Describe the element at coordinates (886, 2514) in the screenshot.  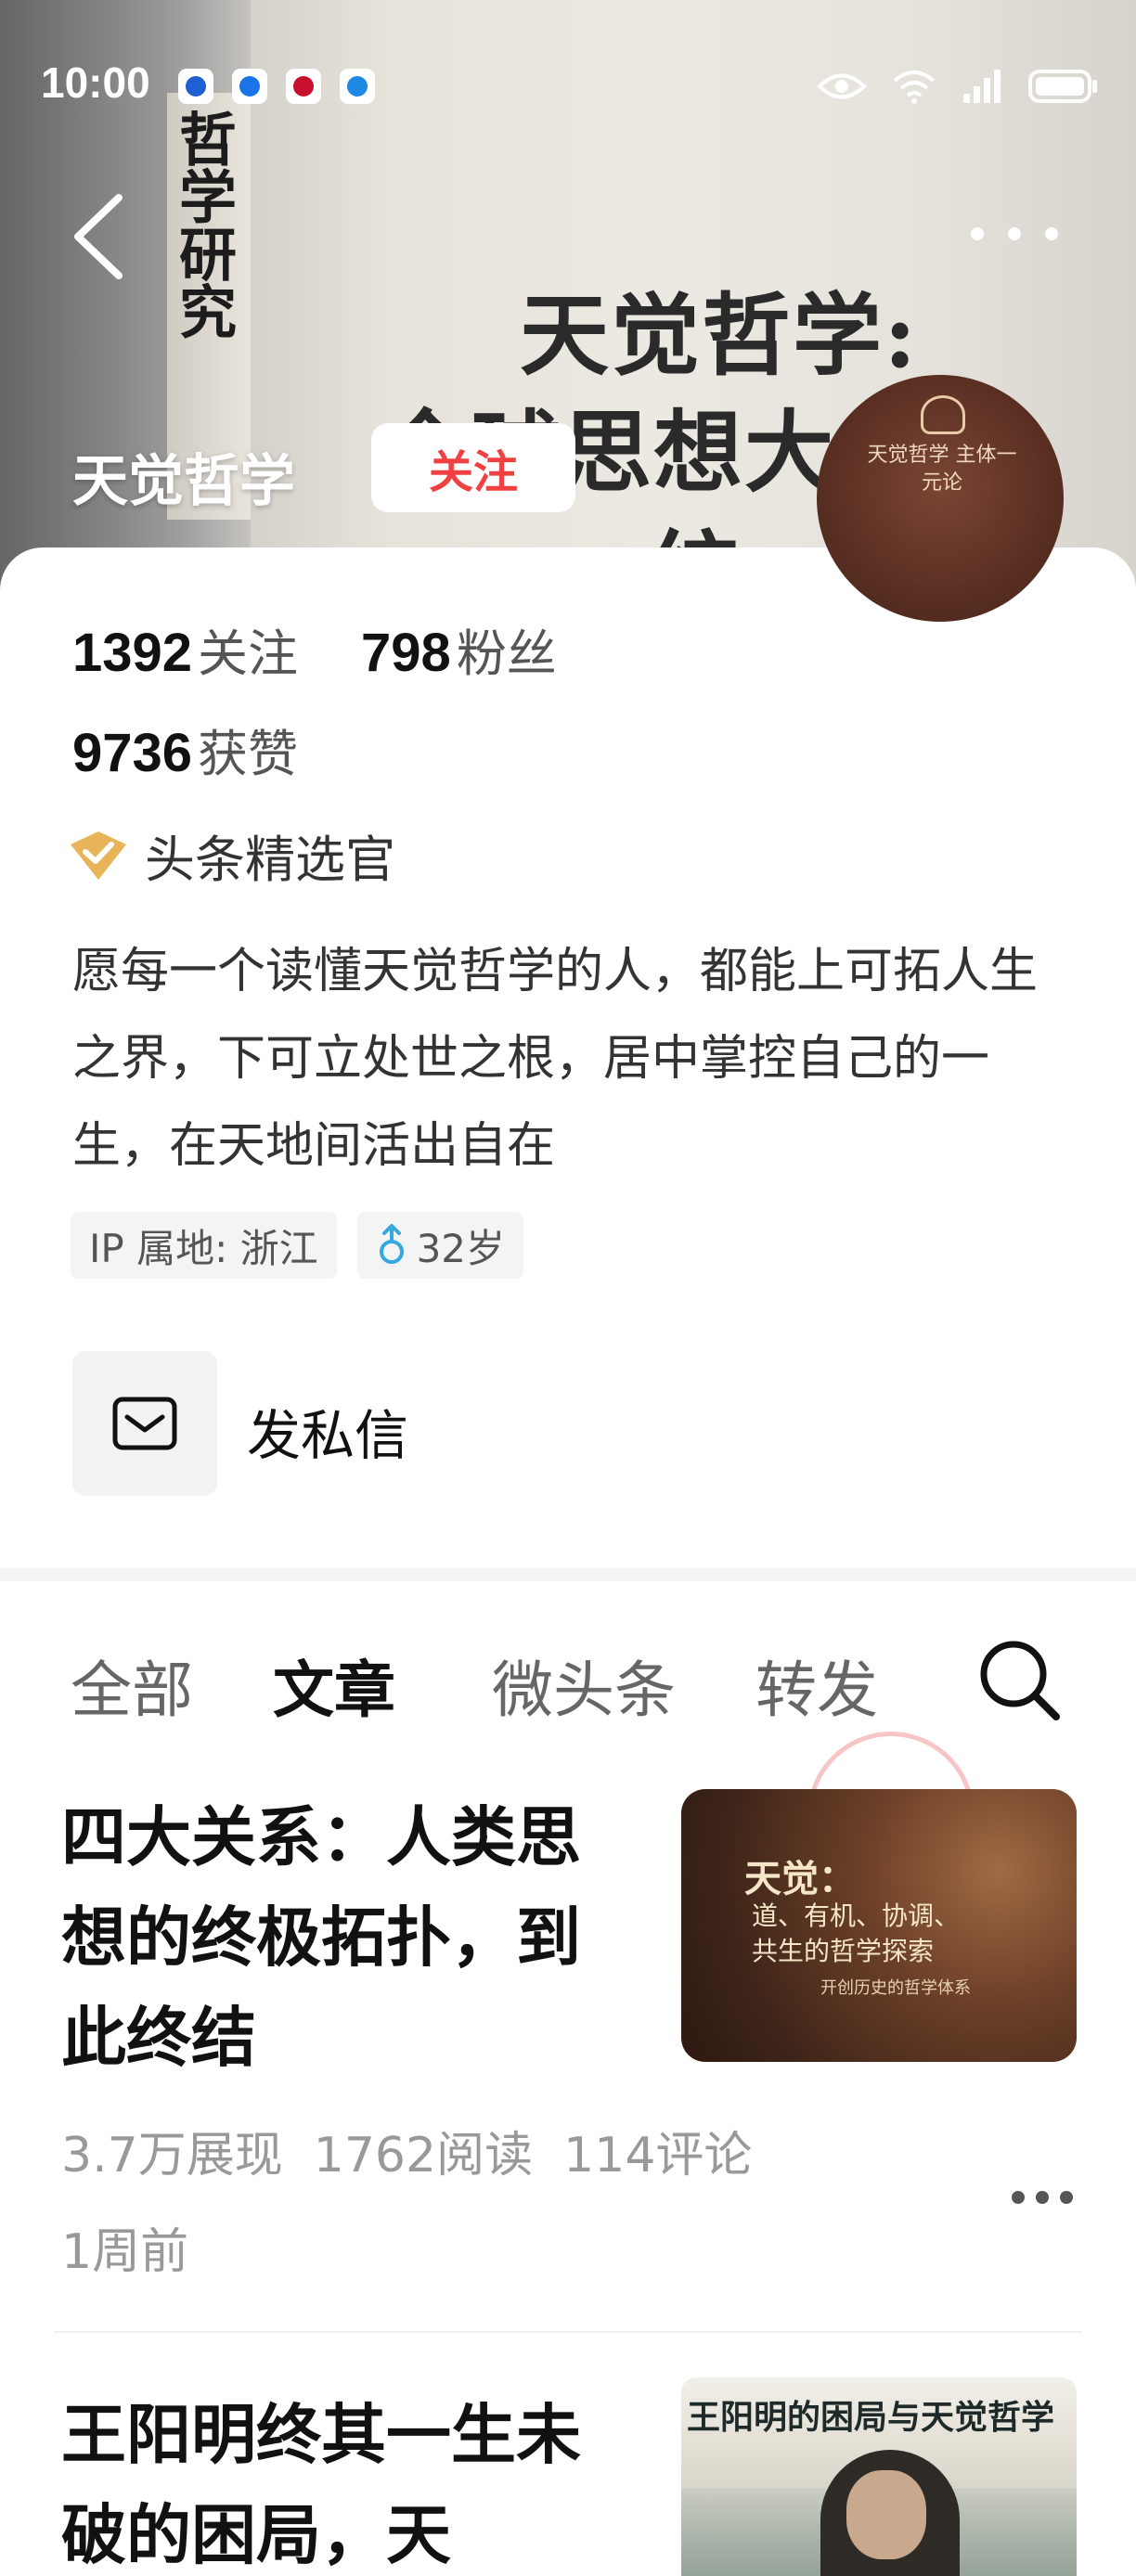
I see `thumb-face` at that location.